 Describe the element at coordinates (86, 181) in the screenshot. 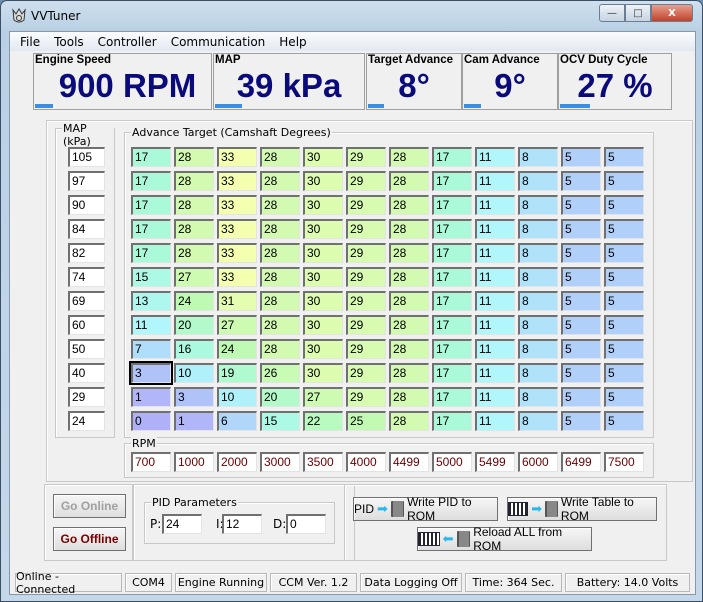

I see `map-input: 97` at that location.